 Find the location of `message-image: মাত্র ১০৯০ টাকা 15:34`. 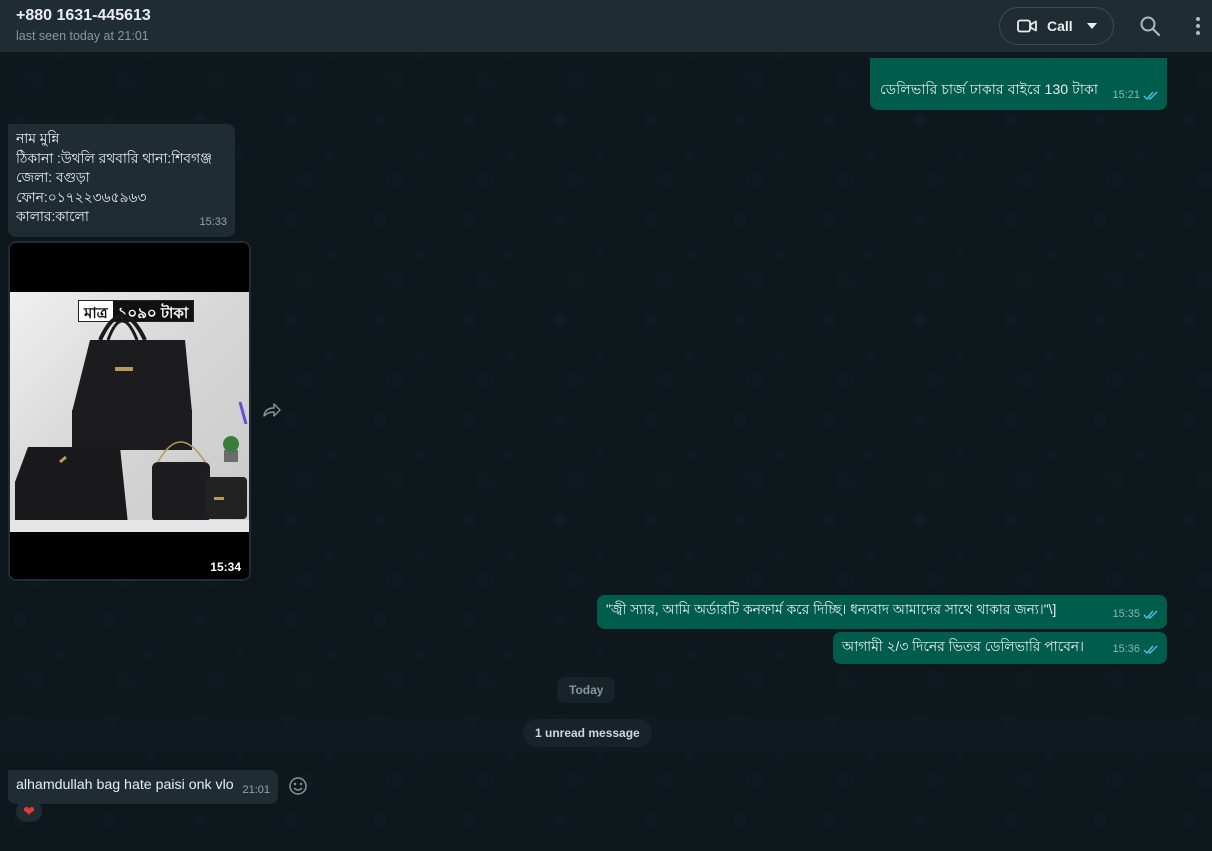

message-image: মাত্র ১০৯০ টাকা 15:34 is located at coordinates (129, 411).